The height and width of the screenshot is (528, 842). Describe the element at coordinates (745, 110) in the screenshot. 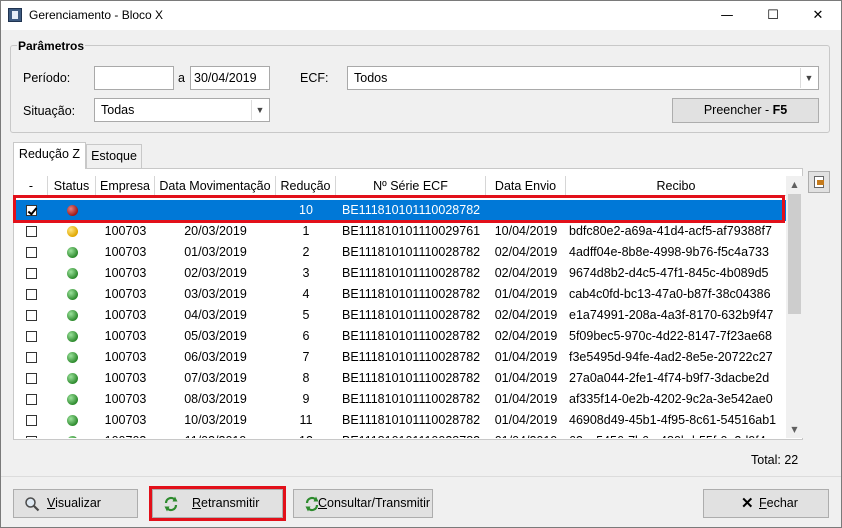

I see `preencher-button: Preencher - F5` at that location.